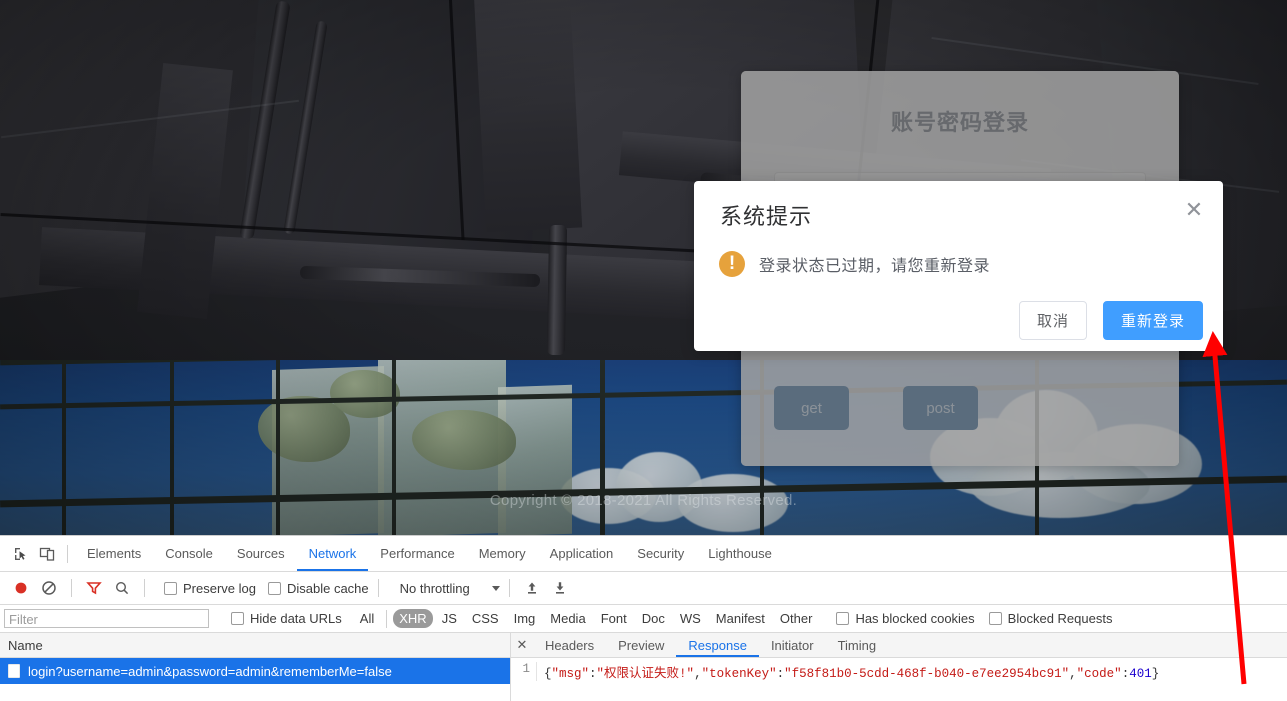 The height and width of the screenshot is (701, 1287). I want to click on device-toolbar-icon, so click(47, 554).